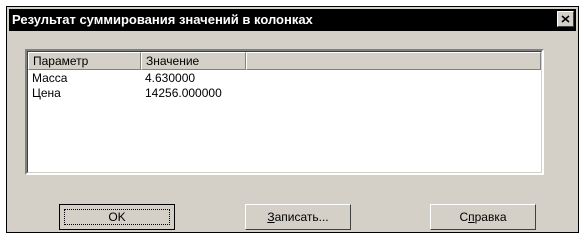  I want to click on ok-button: OK, so click(117, 217).